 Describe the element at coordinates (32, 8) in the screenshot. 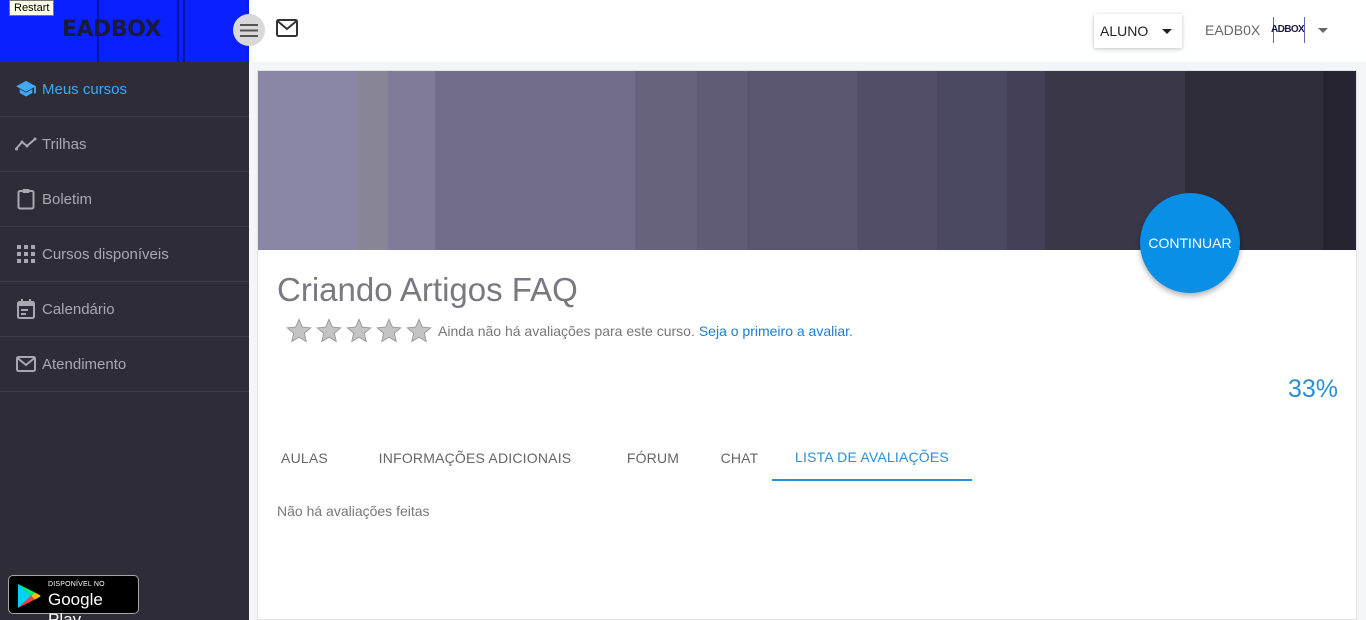

I see `restart-tooltip: Restart` at that location.